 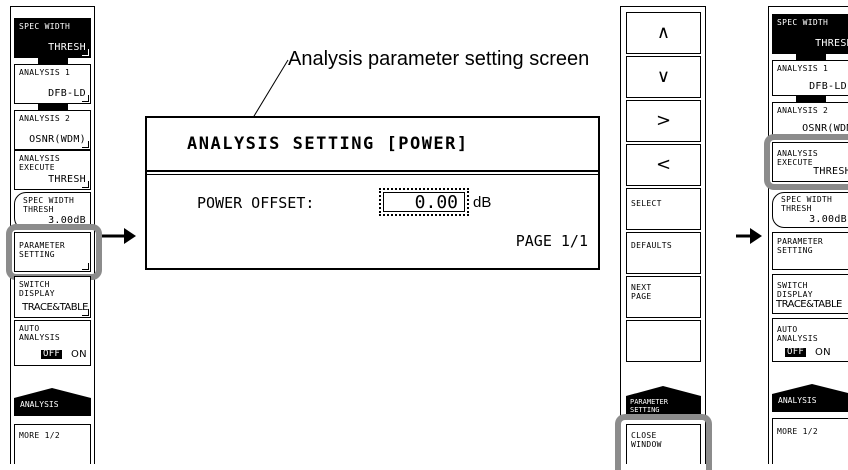 I want to click on softkey-more-2: MORE 1/2, so click(x=810, y=441).